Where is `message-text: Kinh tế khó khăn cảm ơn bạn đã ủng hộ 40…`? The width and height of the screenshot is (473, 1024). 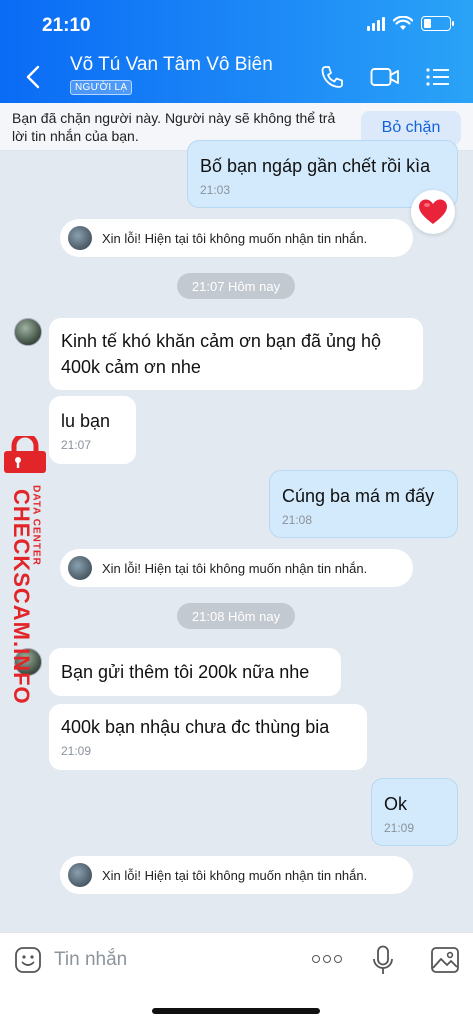 message-text: Kinh tế khó khăn cảm ơn bạn đã ủng hộ 40… is located at coordinates (221, 354).